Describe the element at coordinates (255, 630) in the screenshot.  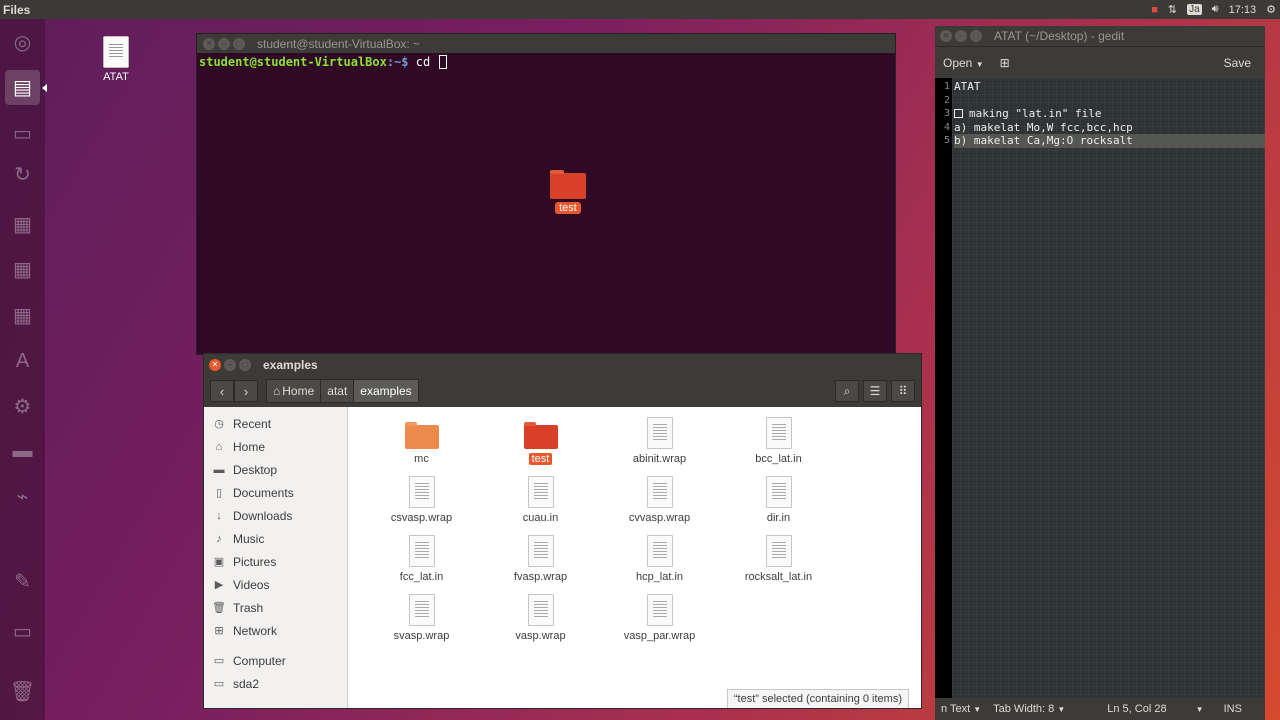
I see `sidebar-item-label: Network` at that location.